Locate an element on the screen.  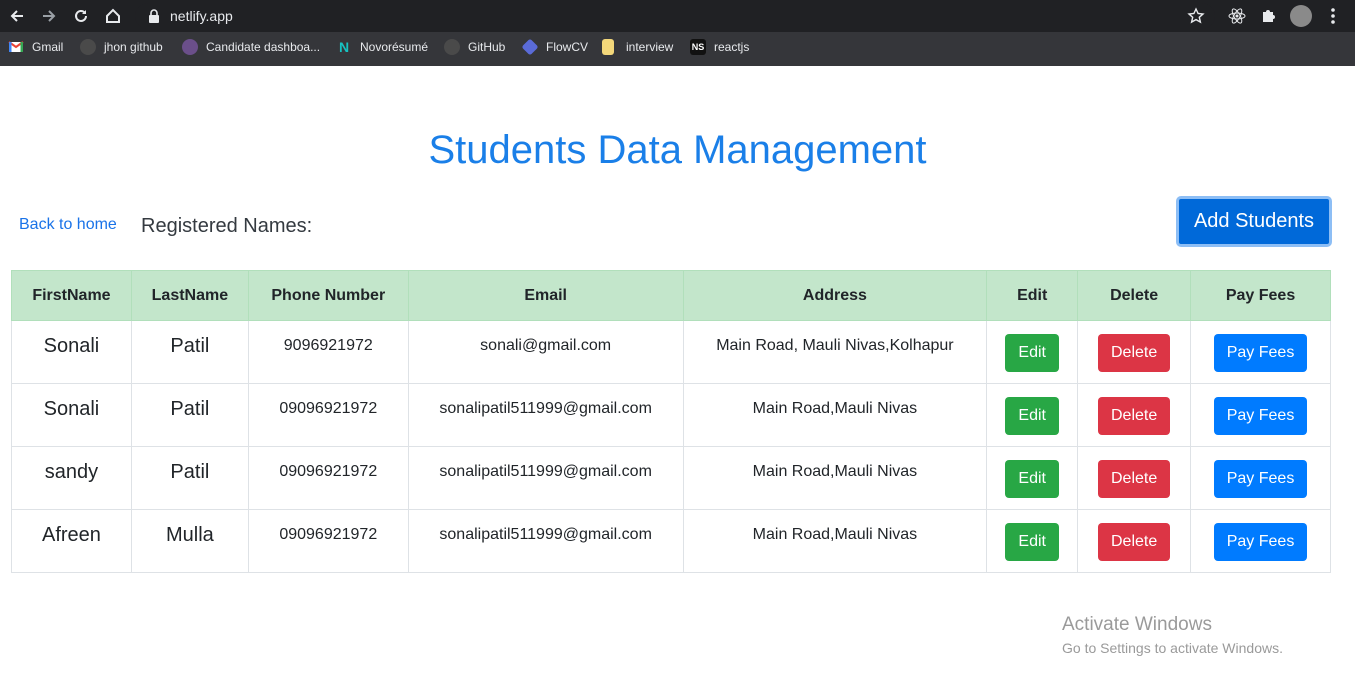
folder-icon is located at coordinates (608, 47).